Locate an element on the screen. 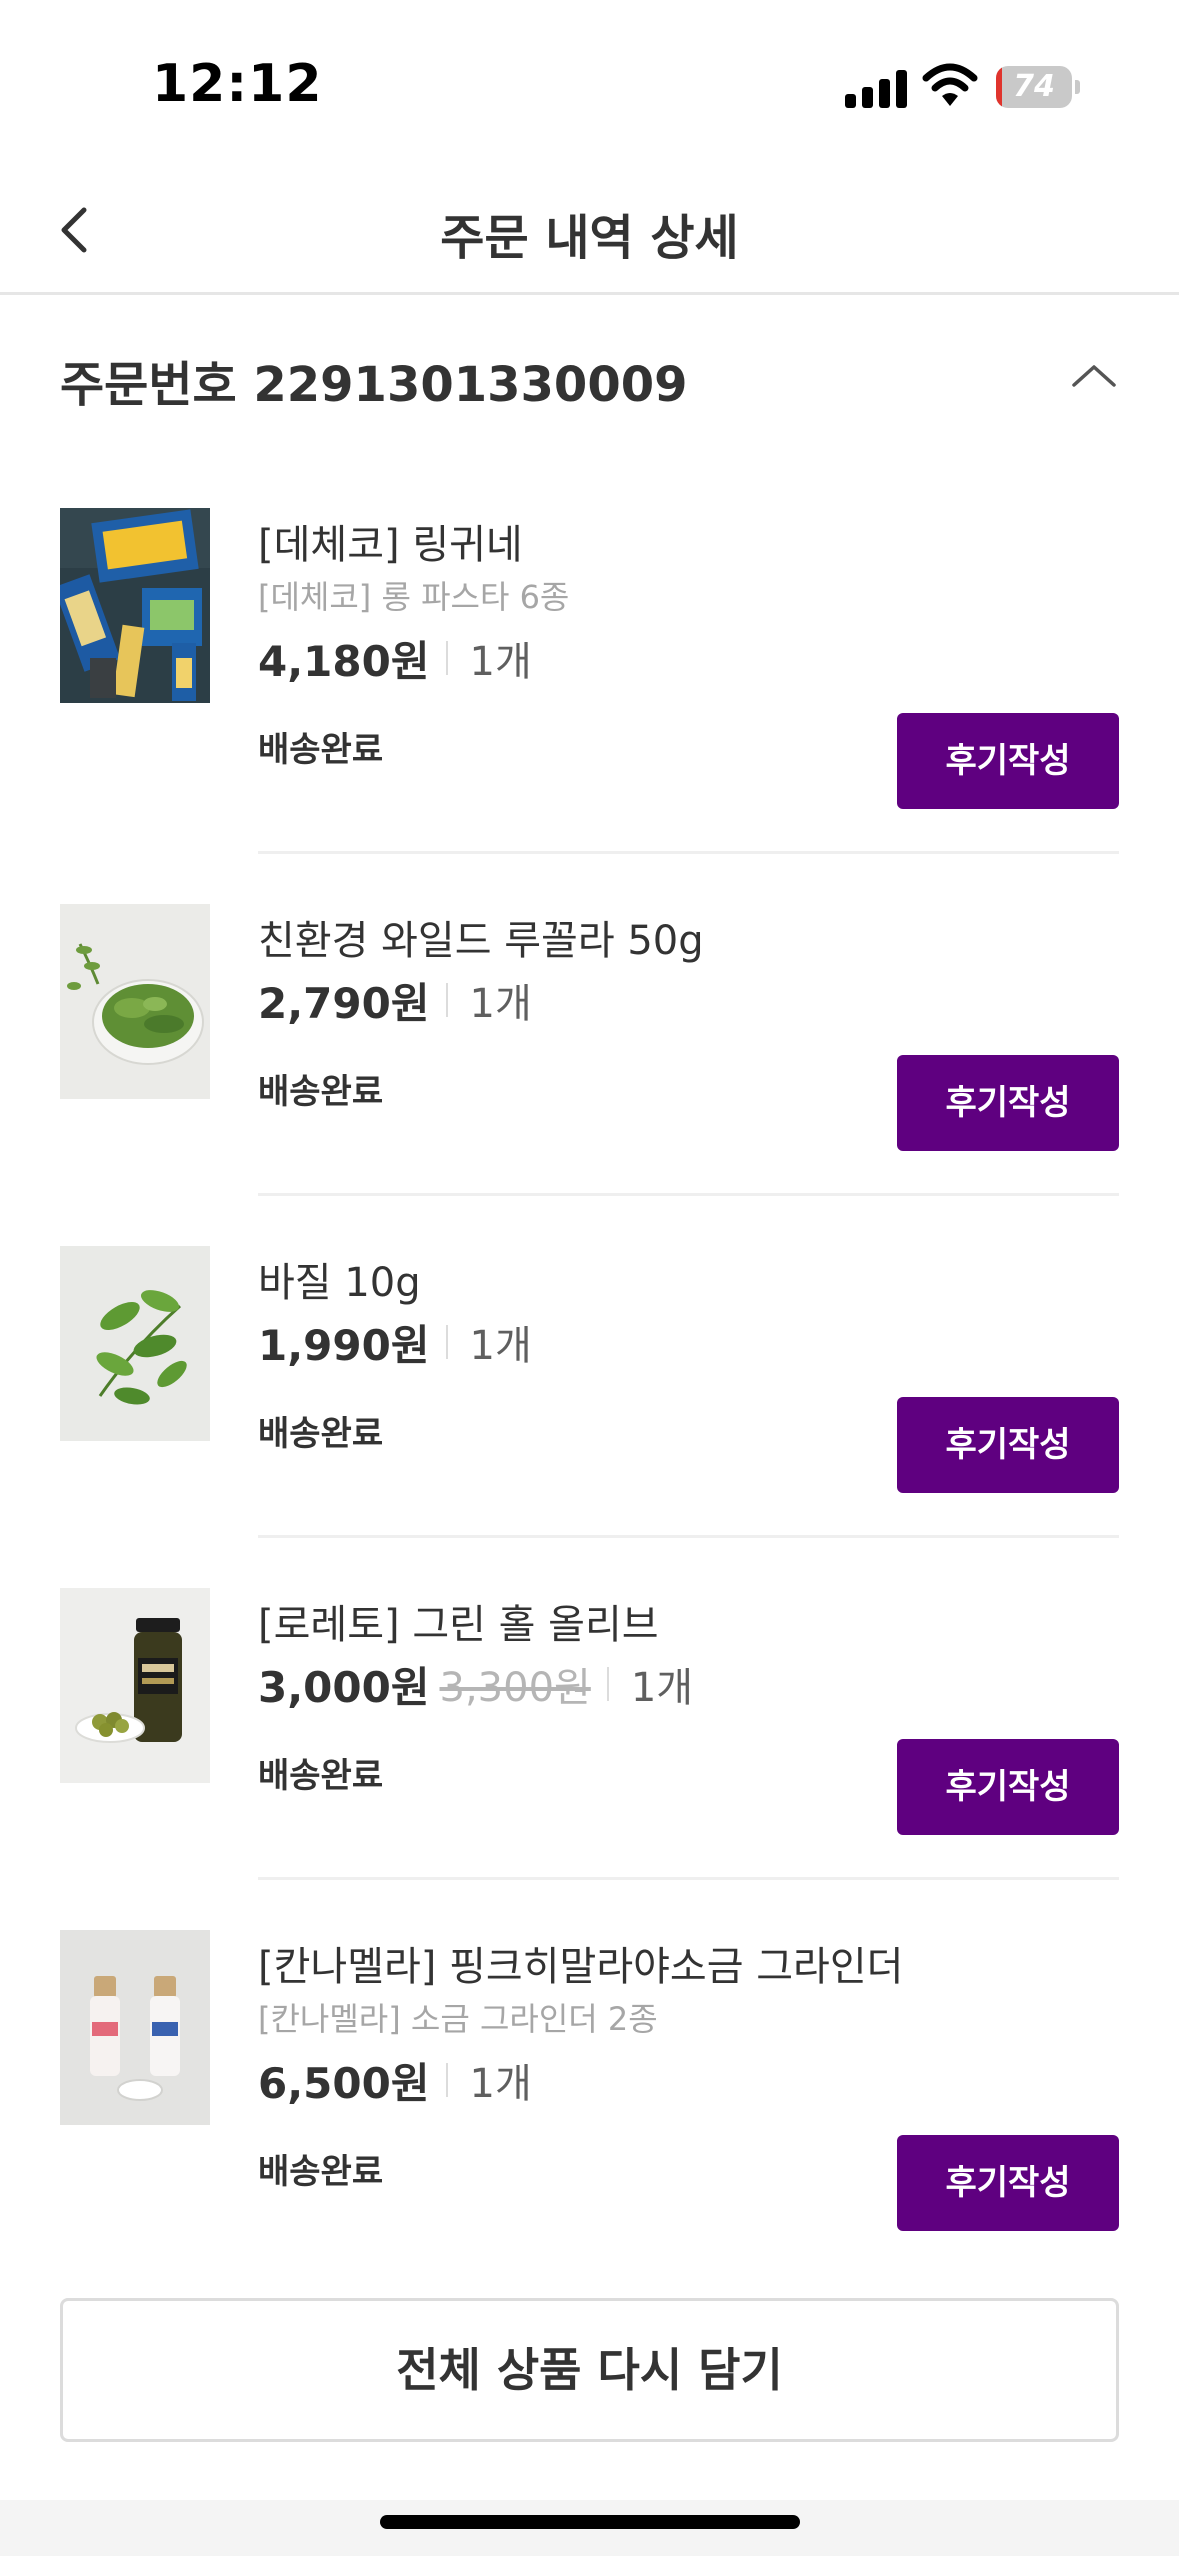 Image resolution: width=1179 pixels, height=2556 pixels. order-header: 주문번호 2291301330009 is located at coordinates (590, 380).